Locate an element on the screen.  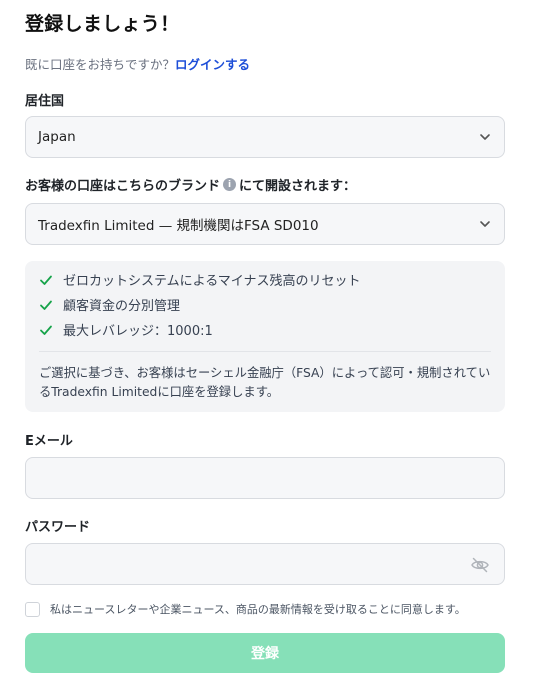
password-field is located at coordinates (265, 564).